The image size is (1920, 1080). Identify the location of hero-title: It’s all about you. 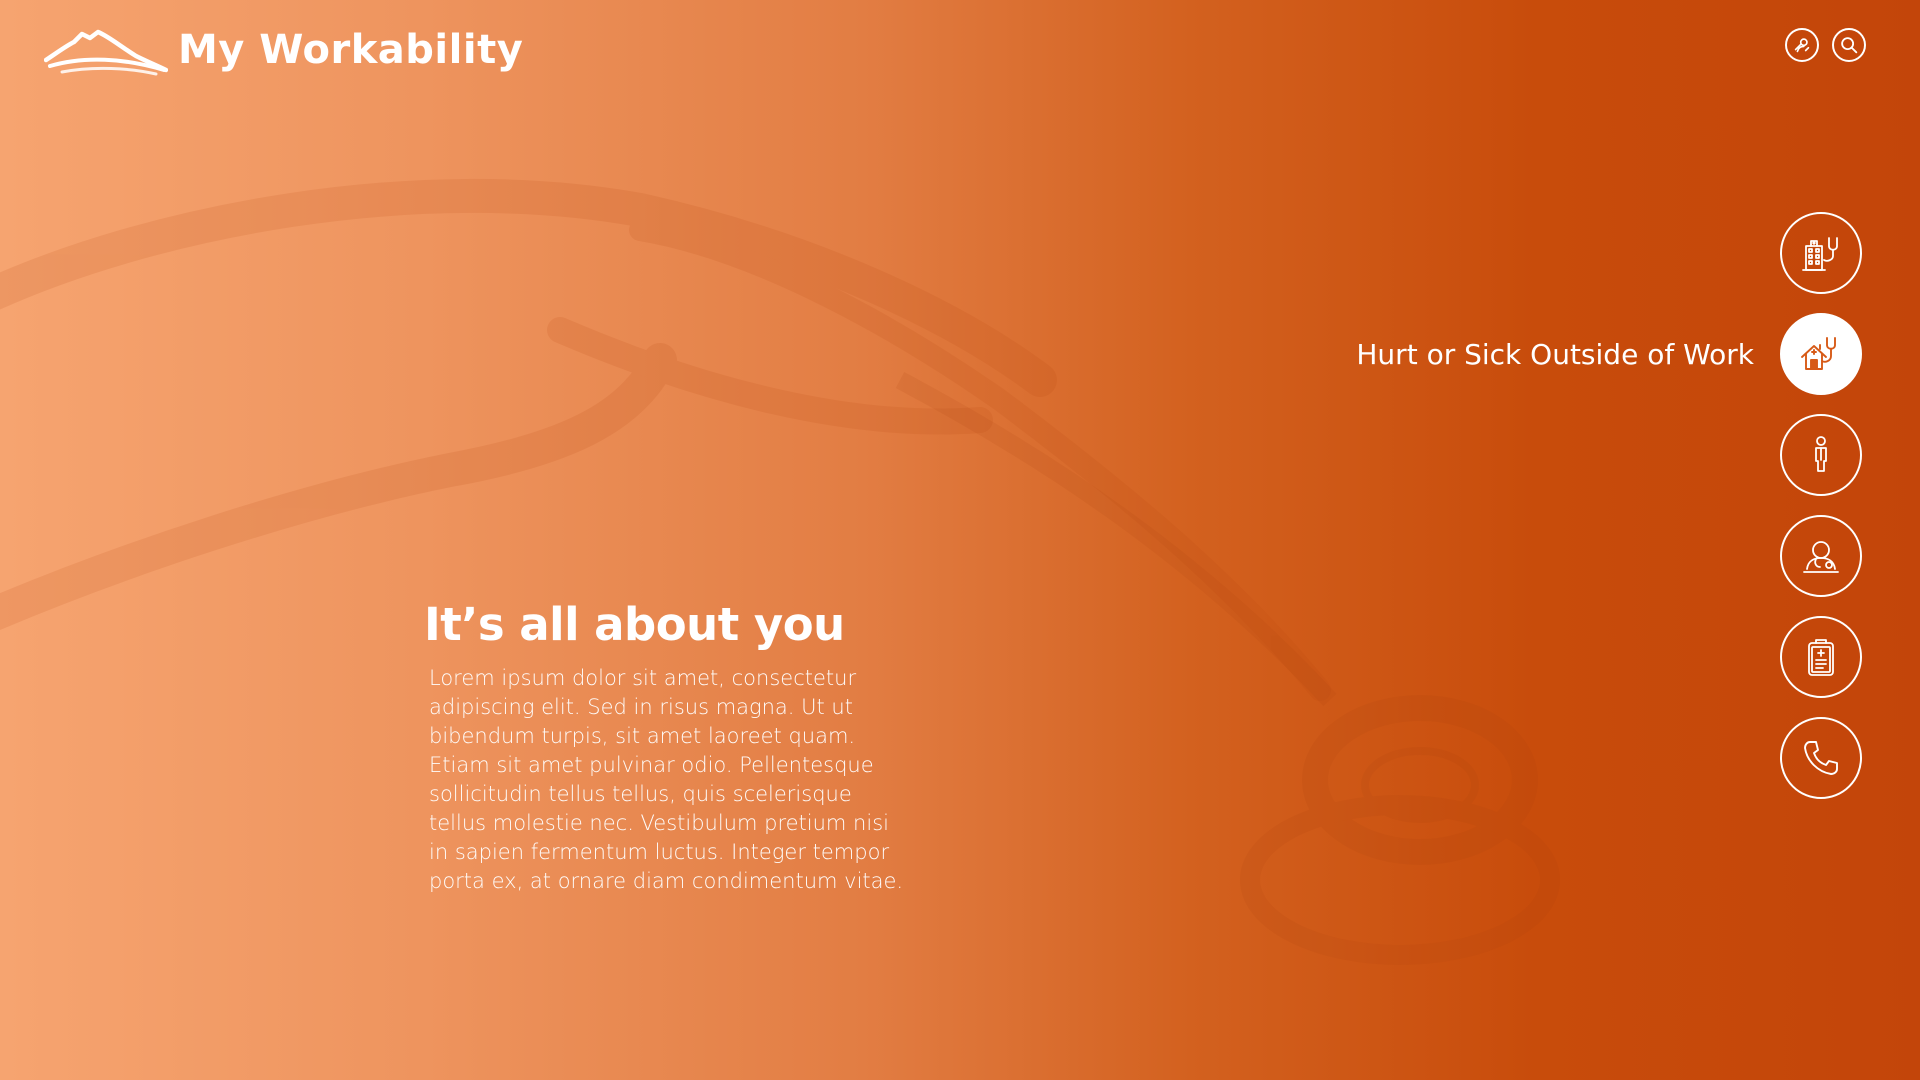
(634, 624).